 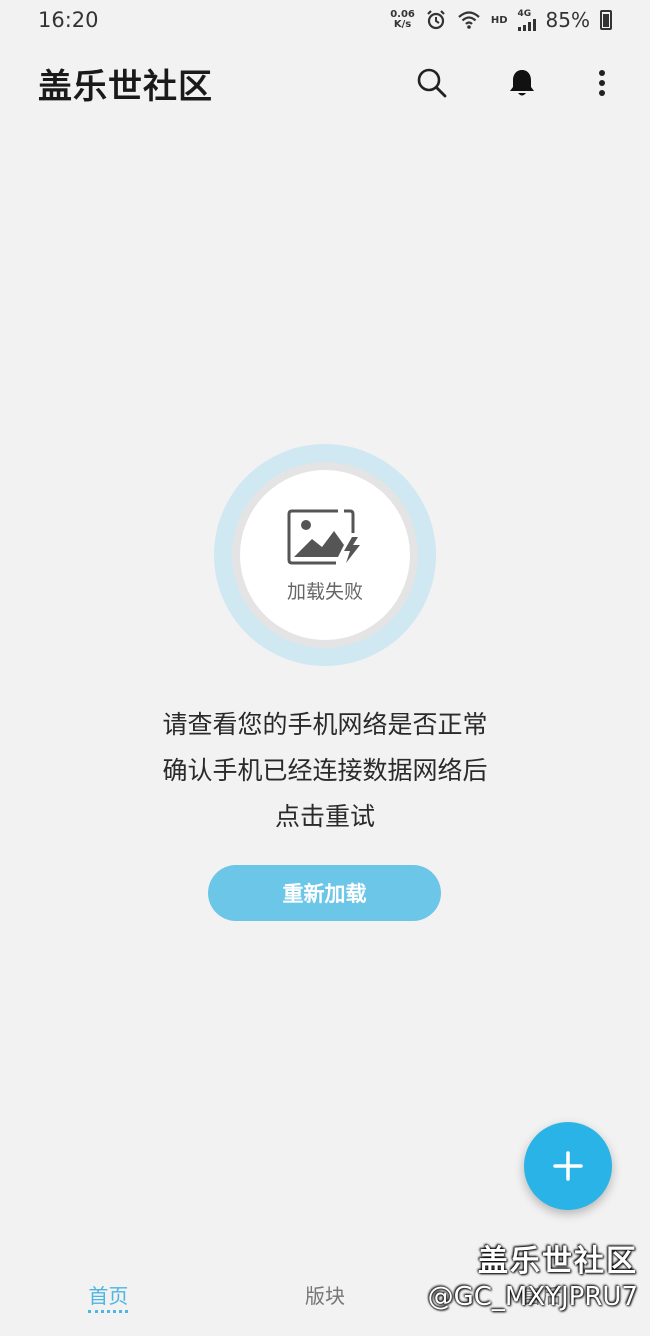 I want to click on header-actions, so click(x=512, y=83).